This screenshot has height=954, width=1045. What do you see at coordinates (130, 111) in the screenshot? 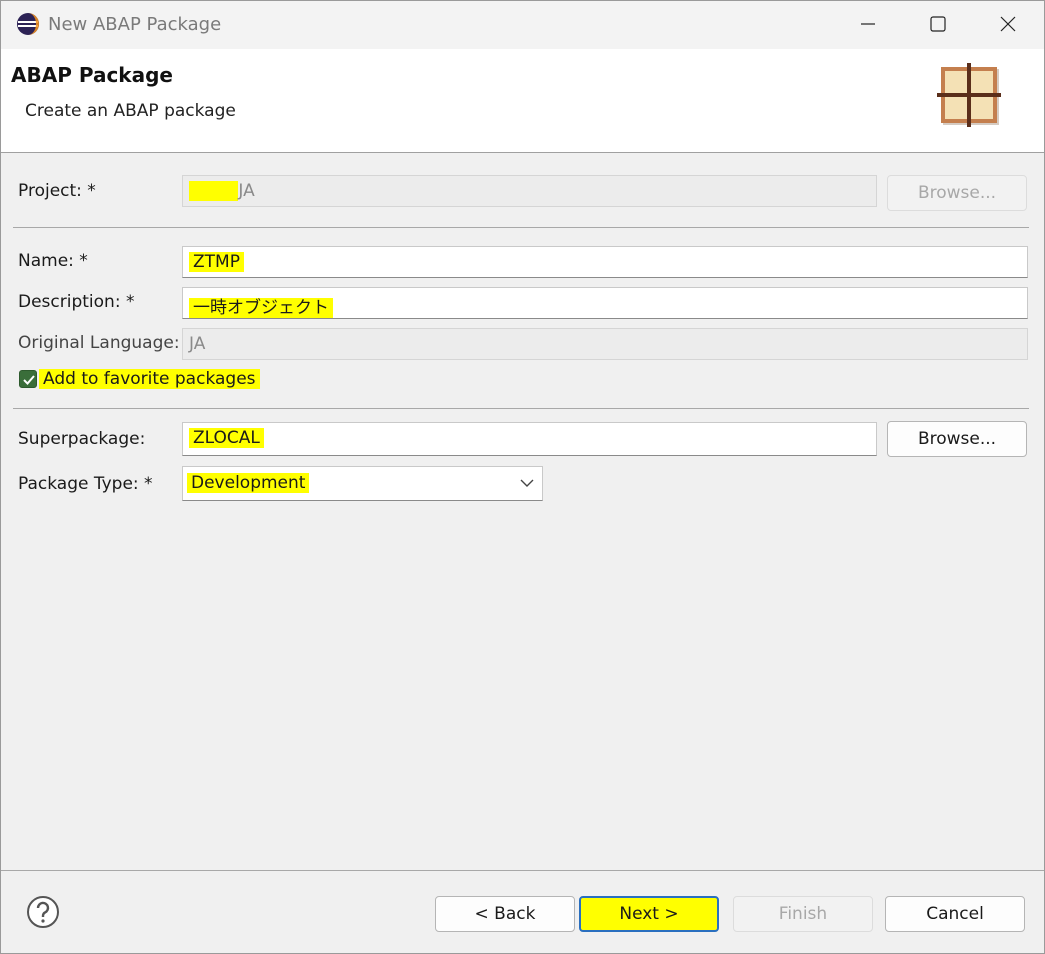
I see `page-description: Create an ABAP package` at bounding box center [130, 111].